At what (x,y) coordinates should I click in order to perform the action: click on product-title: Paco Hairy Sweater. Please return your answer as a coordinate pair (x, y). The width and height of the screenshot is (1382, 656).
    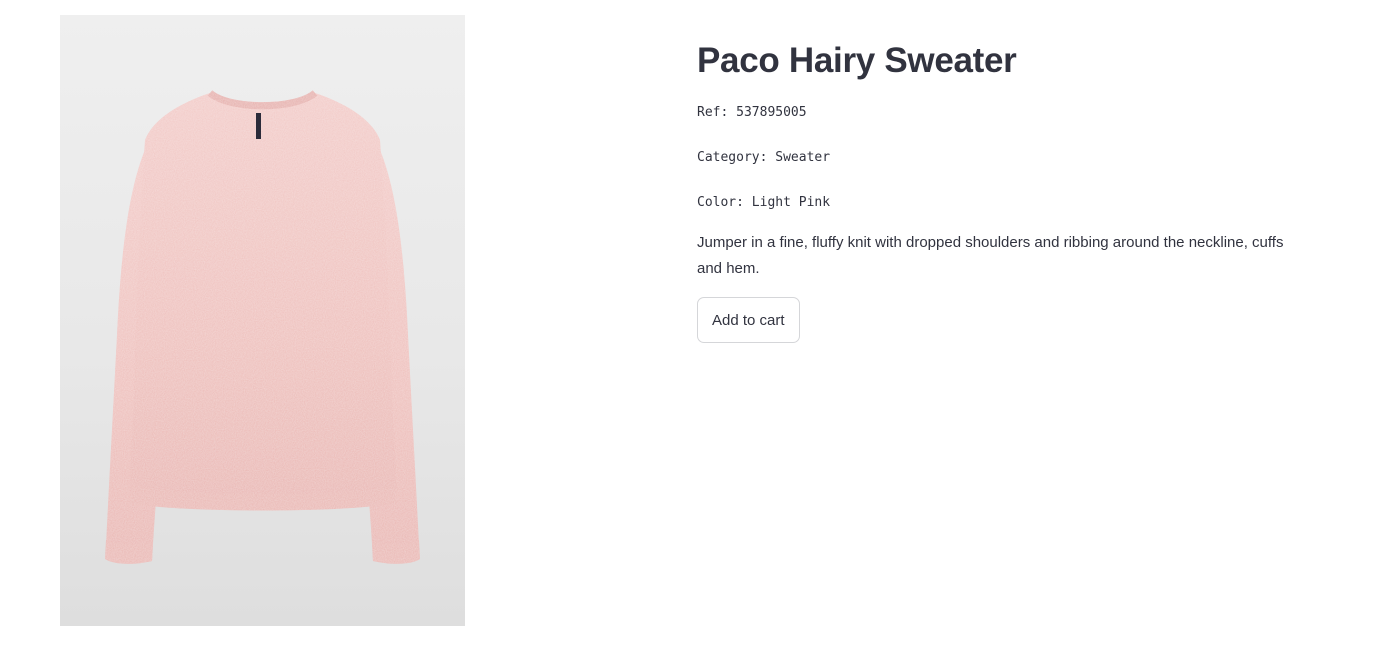
    Looking at the image, I should click on (857, 60).